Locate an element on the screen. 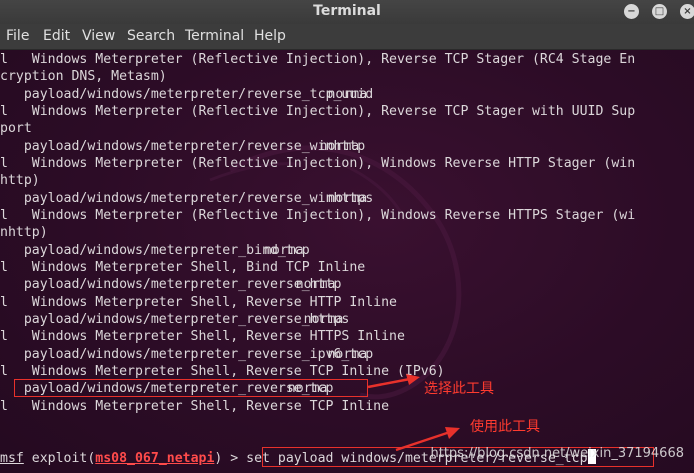 Image resolution: width=694 pixels, height=473 pixels. menu-search: Search is located at coordinates (151, 36).